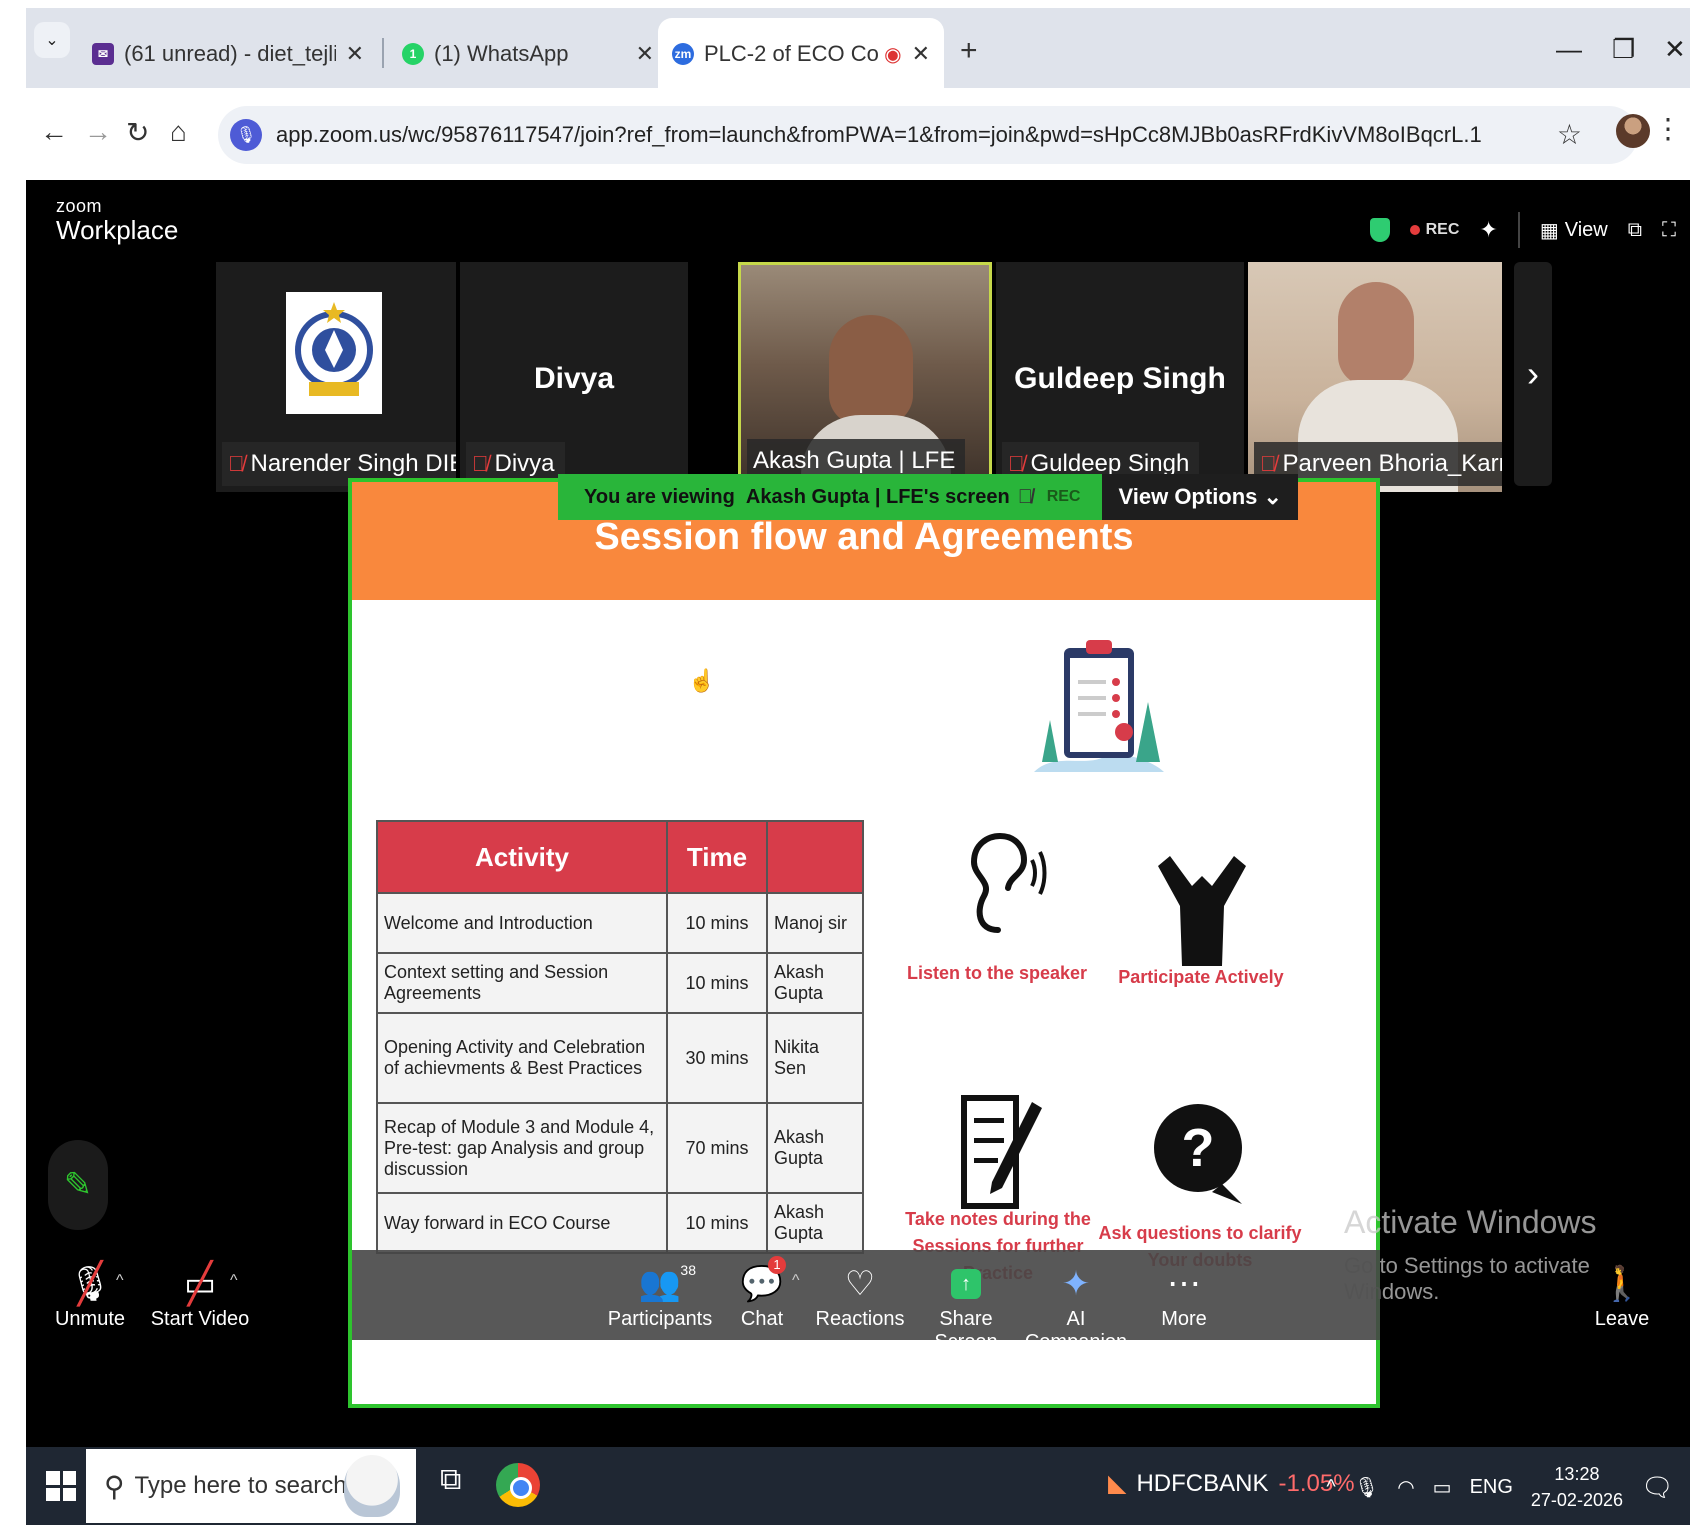  What do you see at coordinates (1231, 1483) in the screenshot?
I see `stock-widget: ◣ HDFCBANK -1.05%` at bounding box center [1231, 1483].